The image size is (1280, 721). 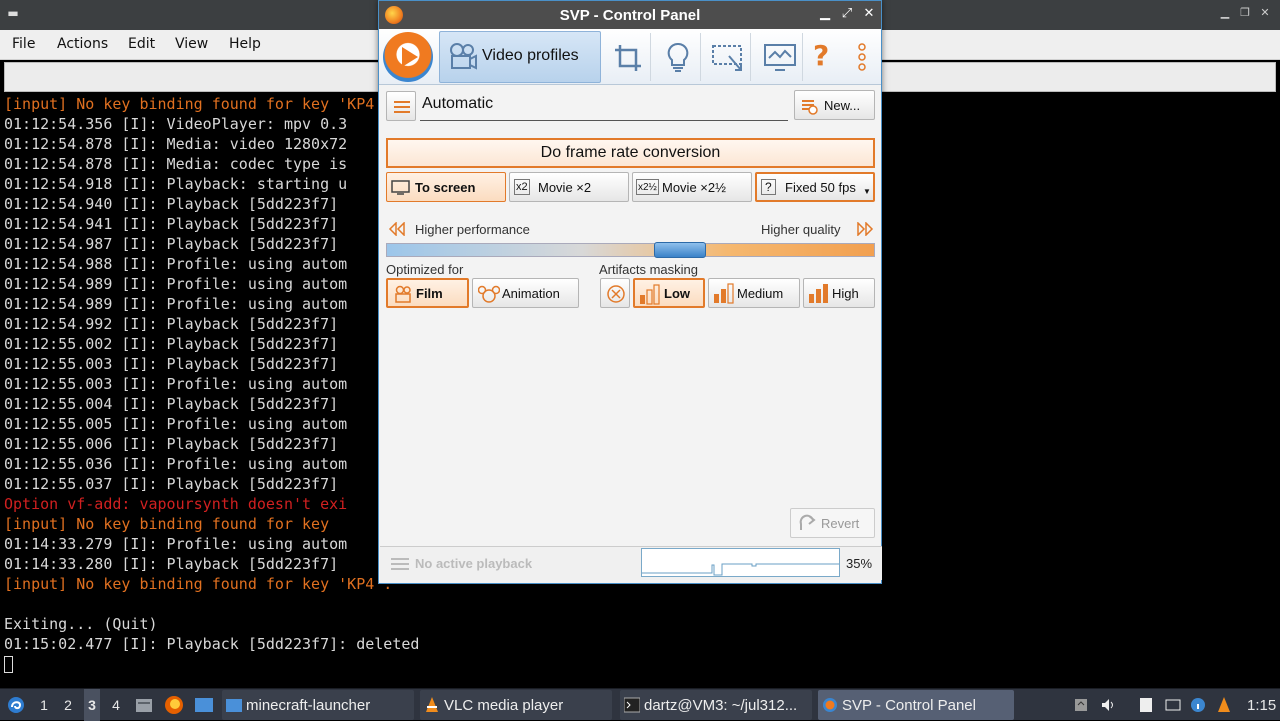 I want to click on quality-slider, so click(x=630, y=250).